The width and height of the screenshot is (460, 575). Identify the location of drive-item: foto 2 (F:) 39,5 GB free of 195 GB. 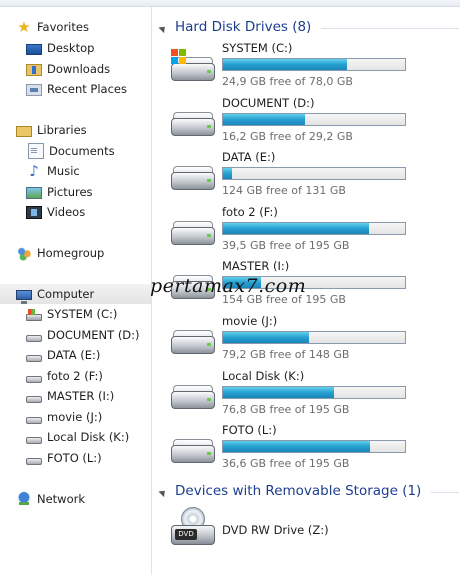
(312, 231).